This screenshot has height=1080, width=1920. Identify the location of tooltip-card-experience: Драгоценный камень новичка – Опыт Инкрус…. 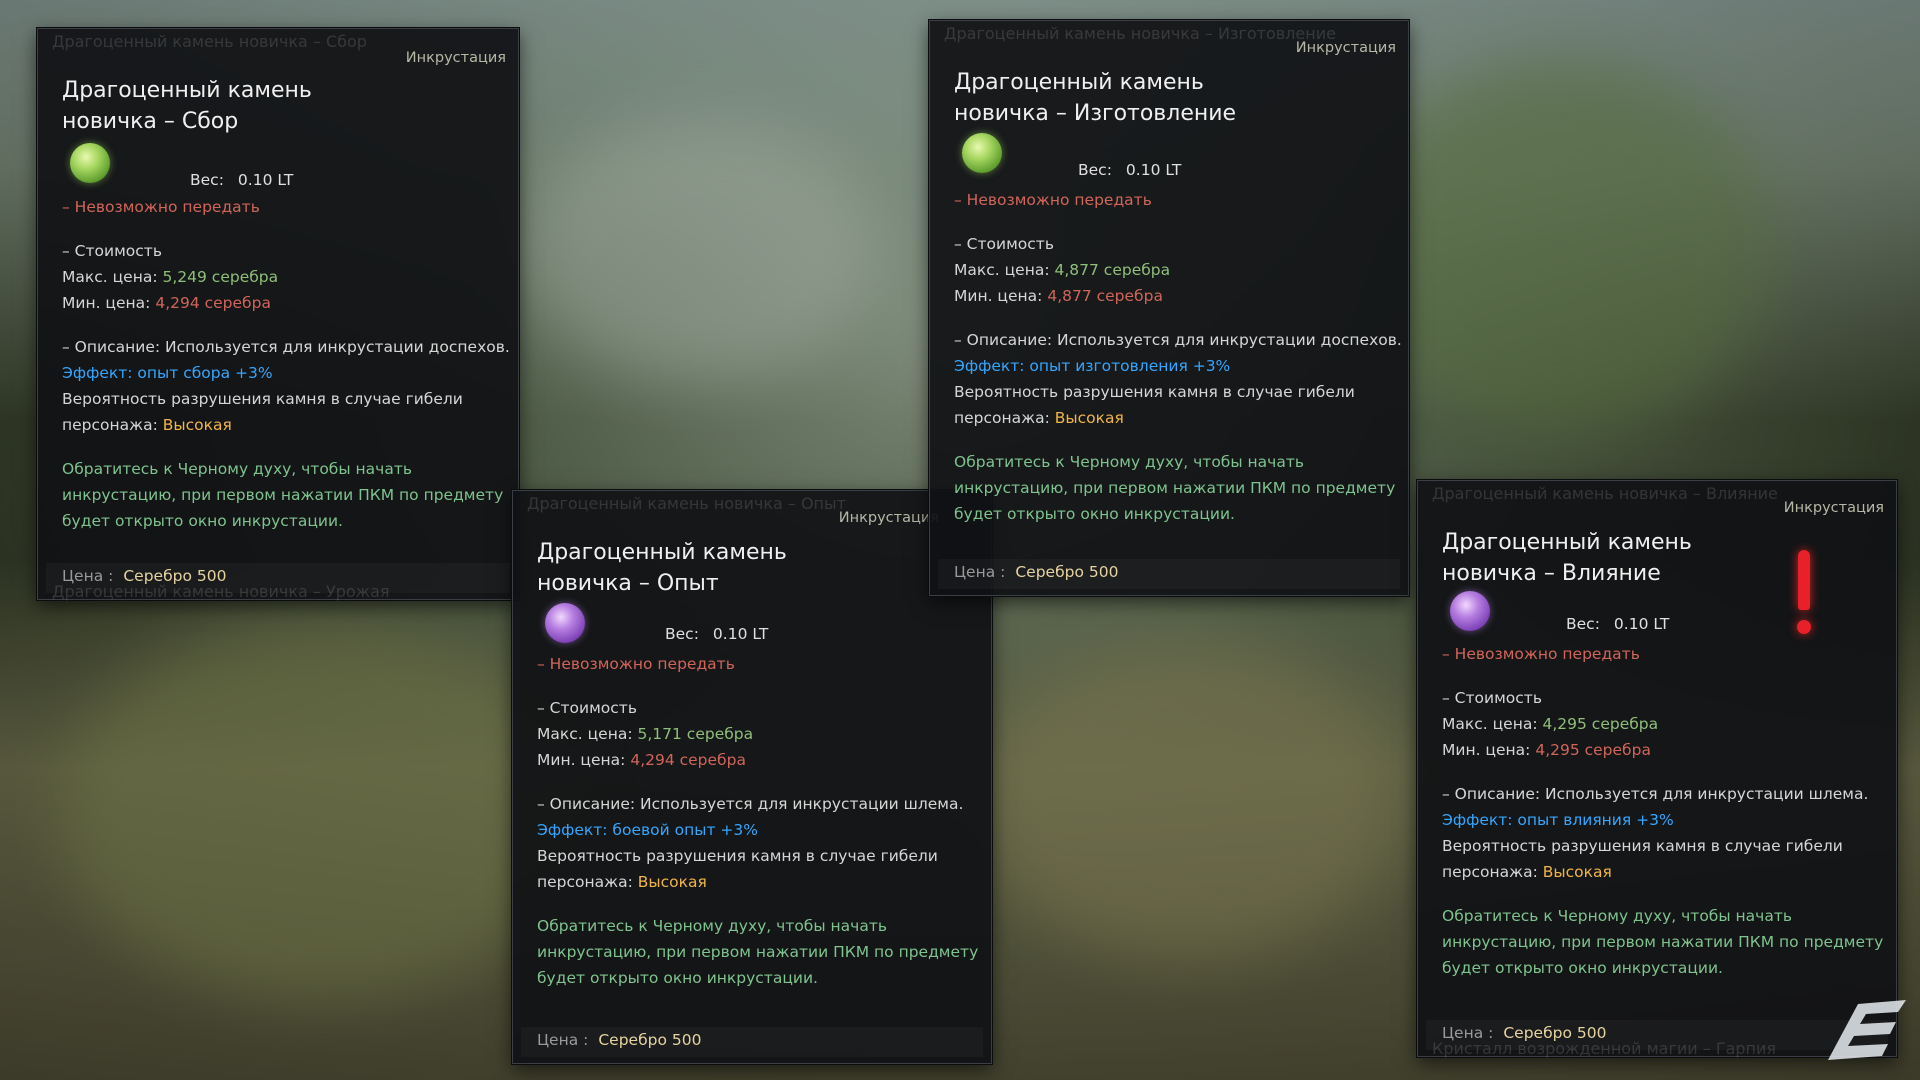
(752, 777).